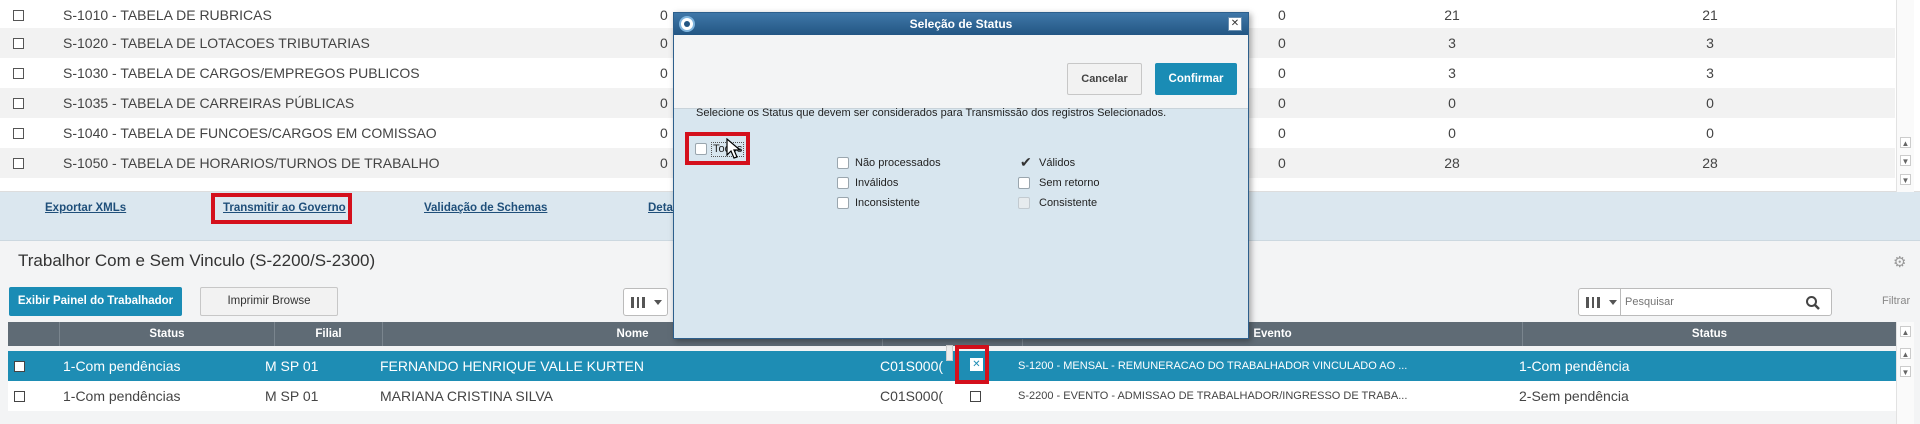 The width and height of the screenshot is (1920, 424). What do you see at coordinates (843, 163) in the screenshot?
I see `nao-processados-checkbox` at bounding box center [843, 163].